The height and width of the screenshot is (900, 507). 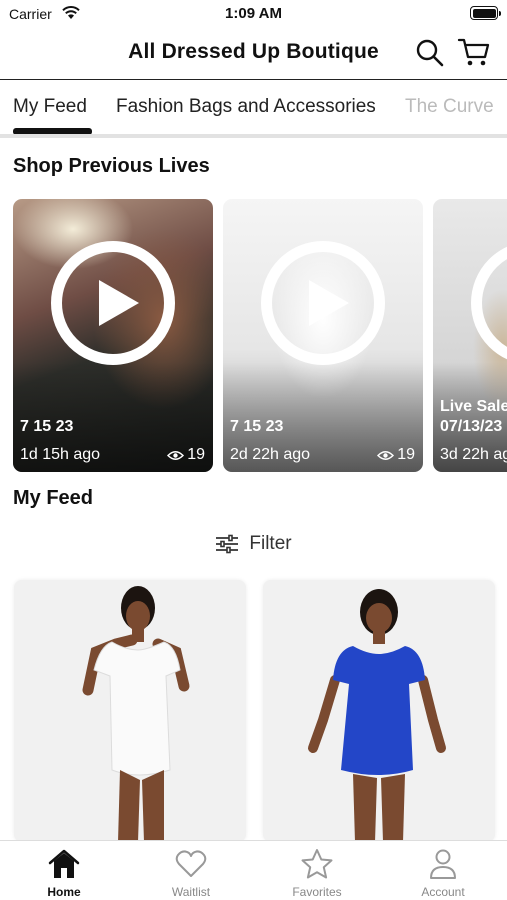 What do you see at coordinates (253, 136) in the screenshot?
I see `tabs-divider` at bounding box center [253, 136].